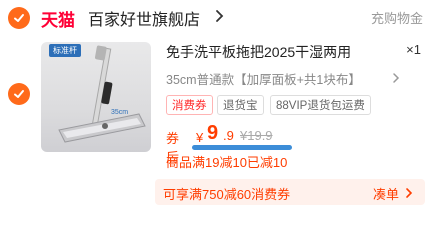  I want to click on store-select-checkbox, so click(19, 18).